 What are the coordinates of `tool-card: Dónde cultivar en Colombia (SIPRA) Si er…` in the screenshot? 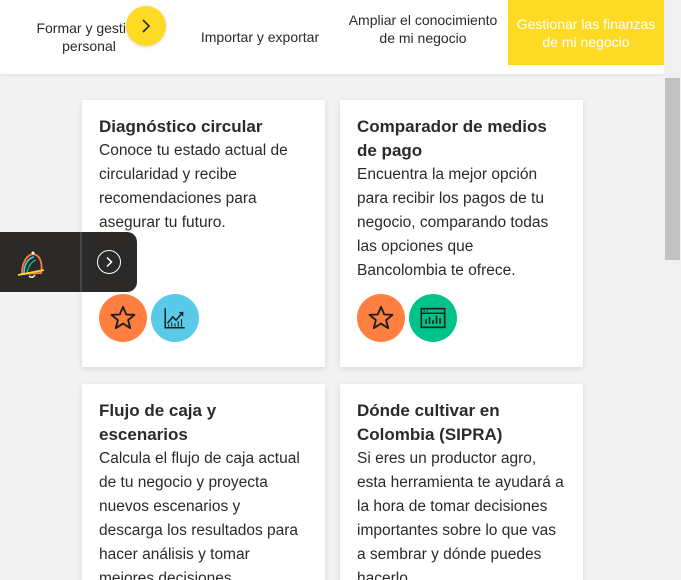 It's located at (461, 482).